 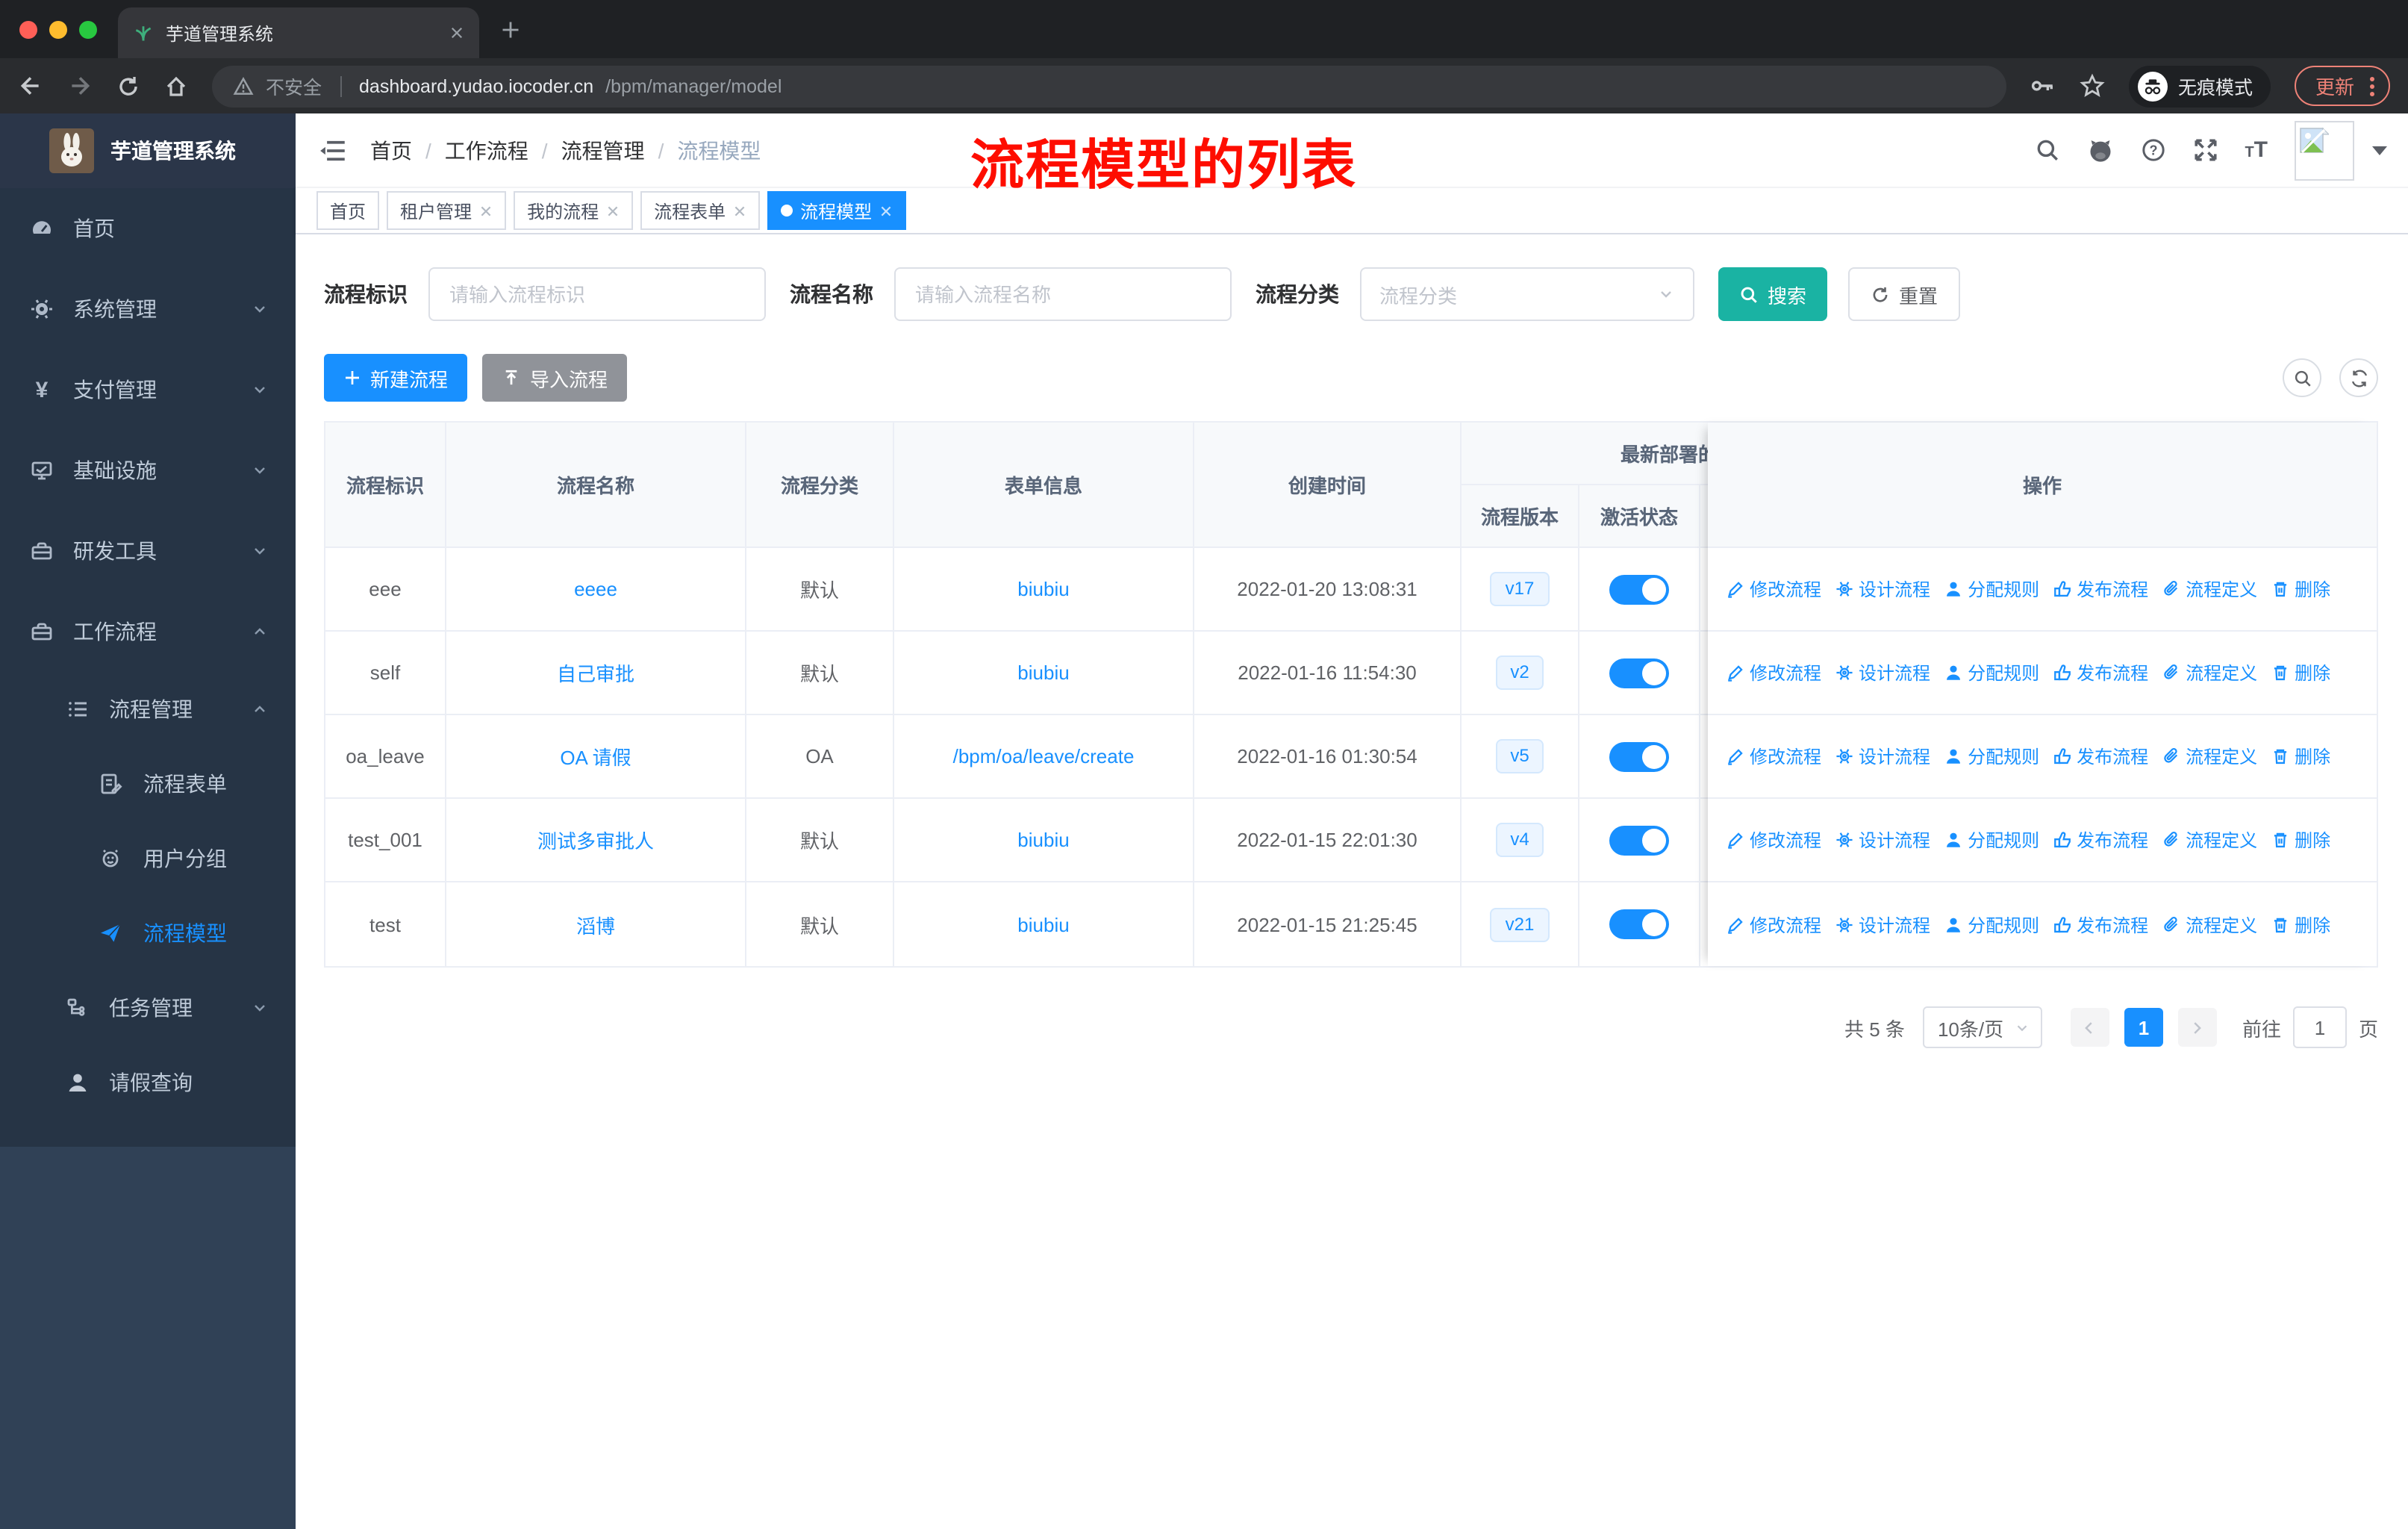 What do you see at coordinates (1519, 672) in the screenshot?
I see `version-tag: v2` at bounding box center [1519, 672].